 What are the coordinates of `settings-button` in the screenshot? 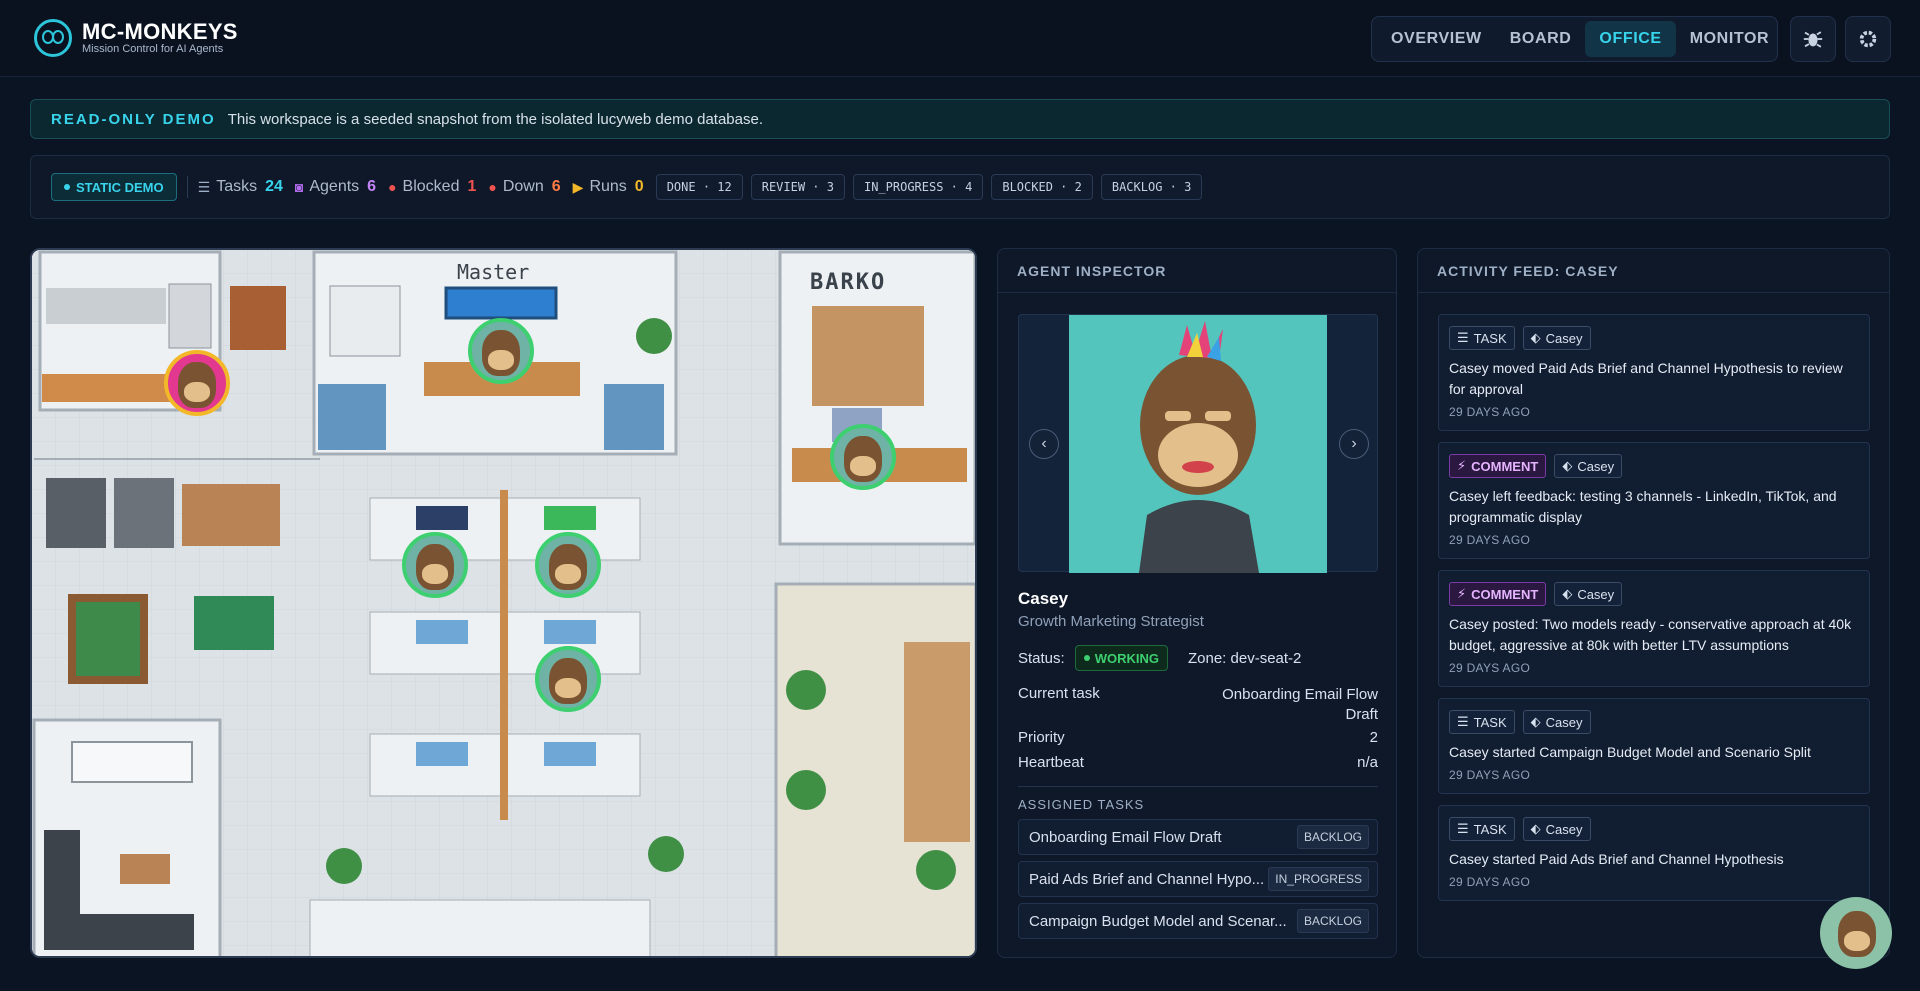 It's located at (1868, 39).